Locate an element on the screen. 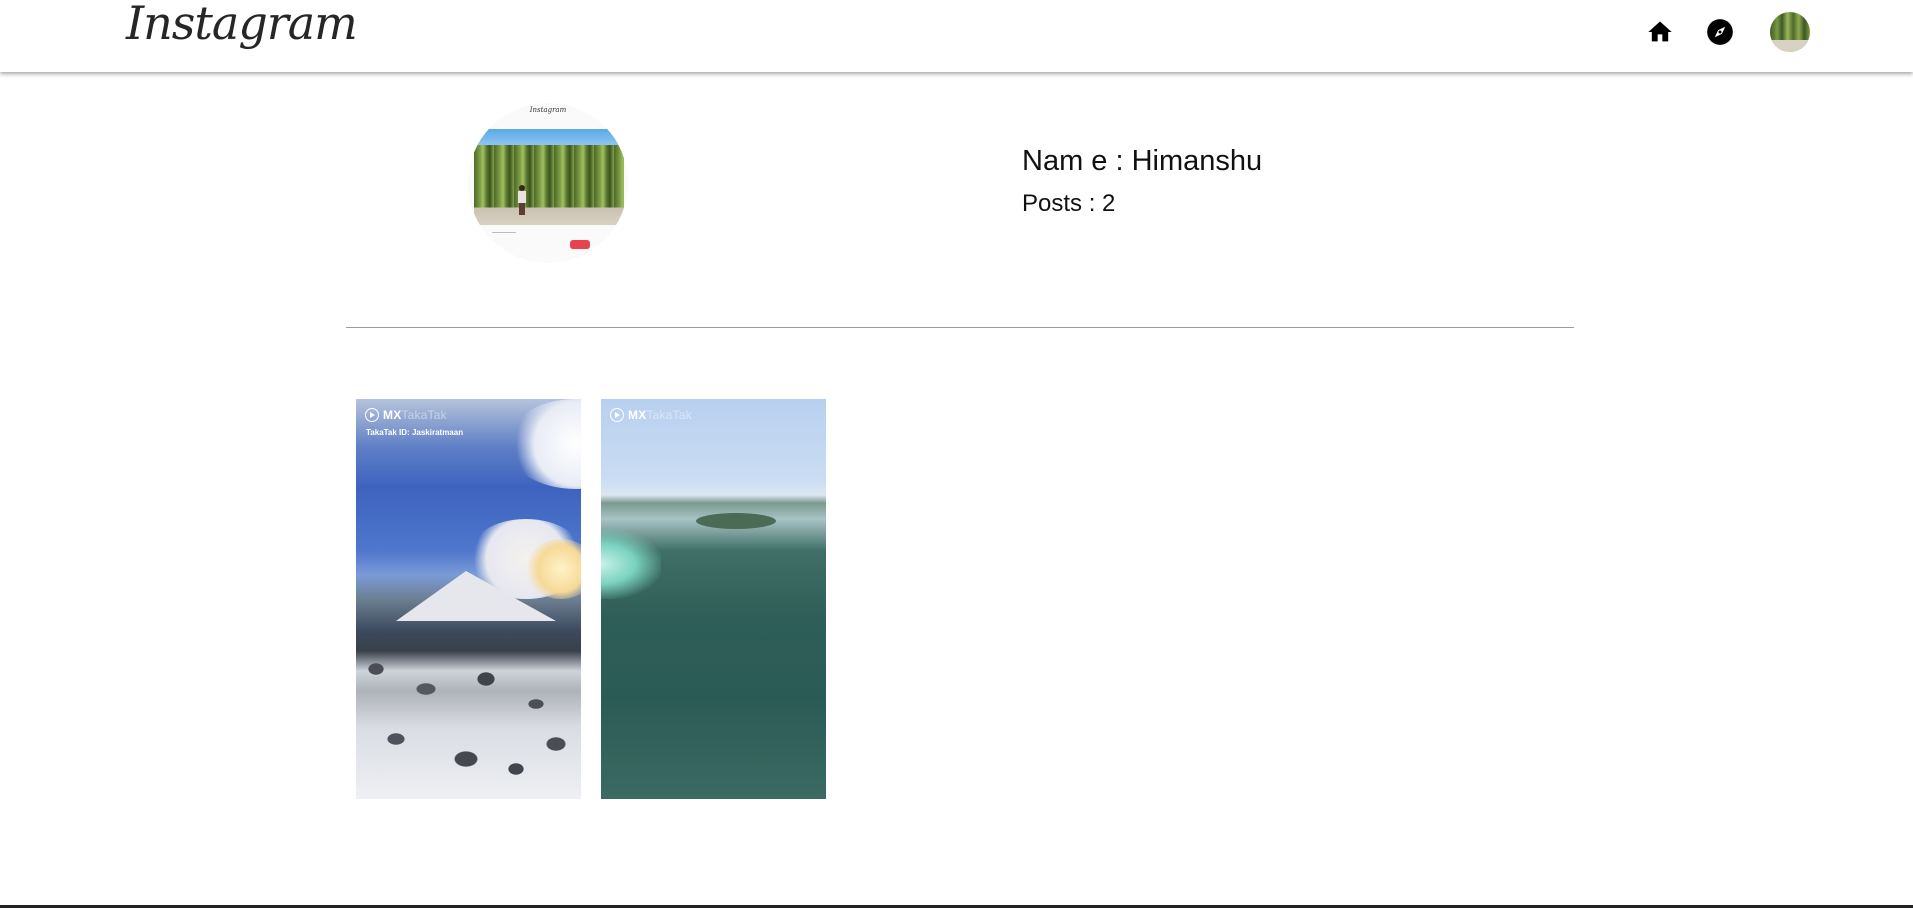  profile-picture-sky is located at coordinates (549, 137).